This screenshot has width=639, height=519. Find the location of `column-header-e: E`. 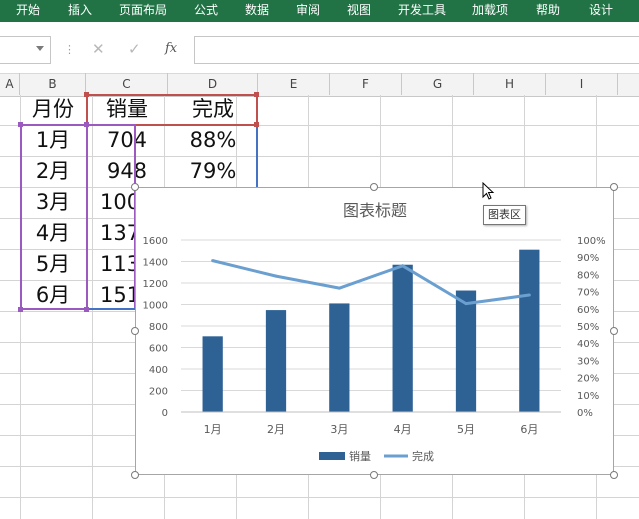

column-header-e: E is located at coordinates (294, 84).